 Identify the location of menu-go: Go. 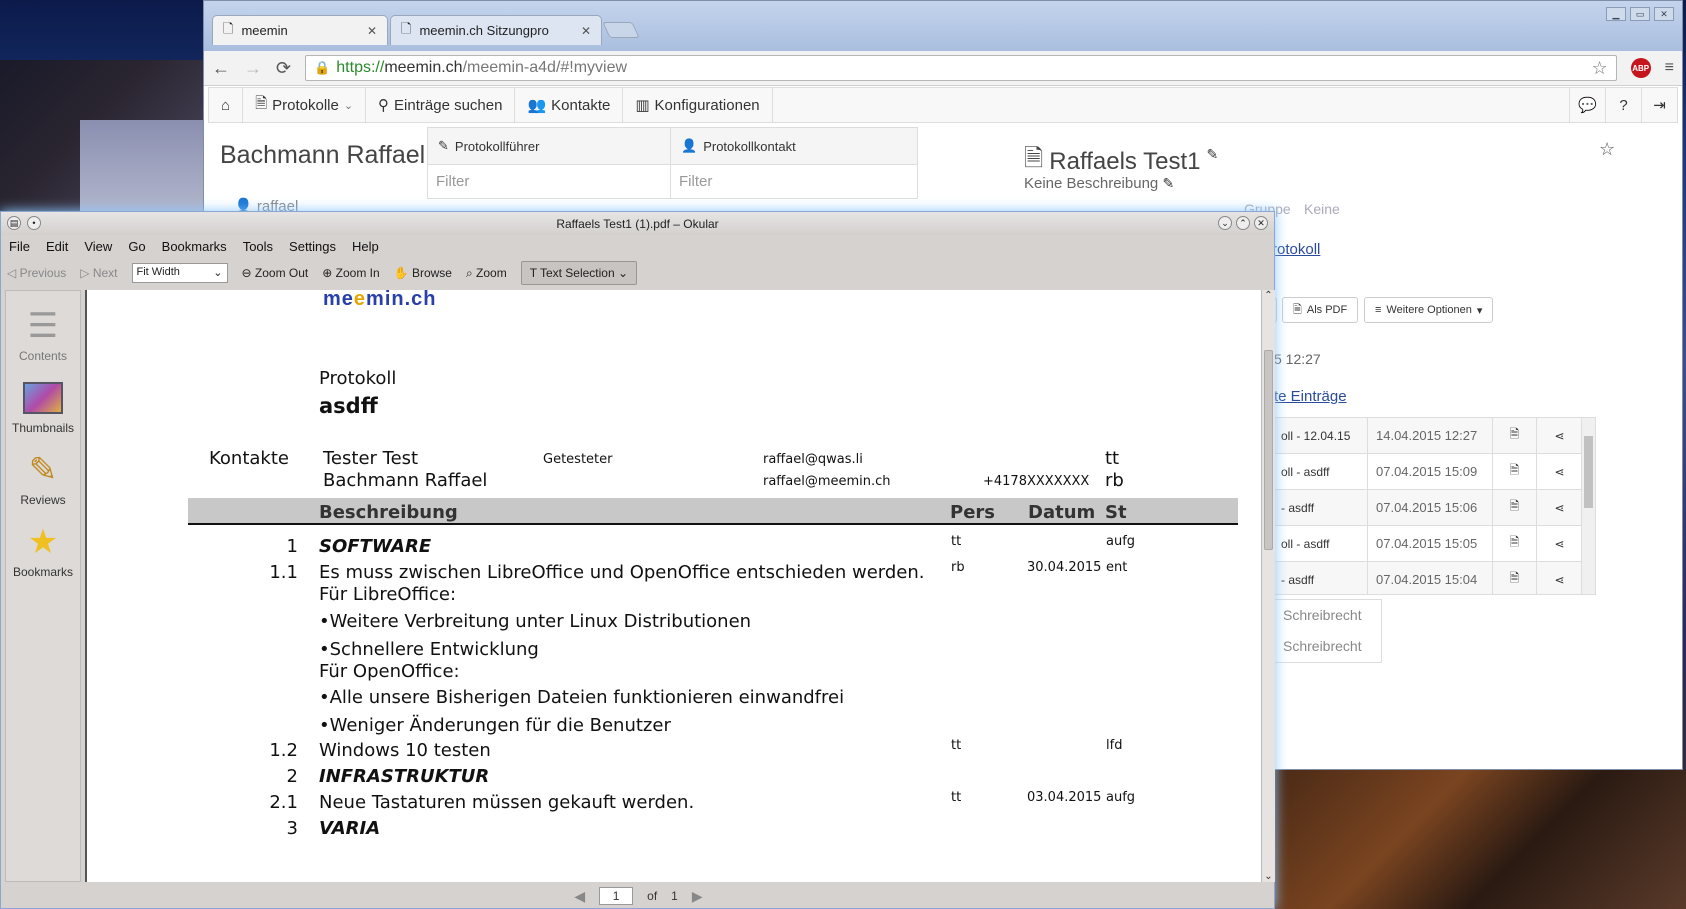
(136, 246).